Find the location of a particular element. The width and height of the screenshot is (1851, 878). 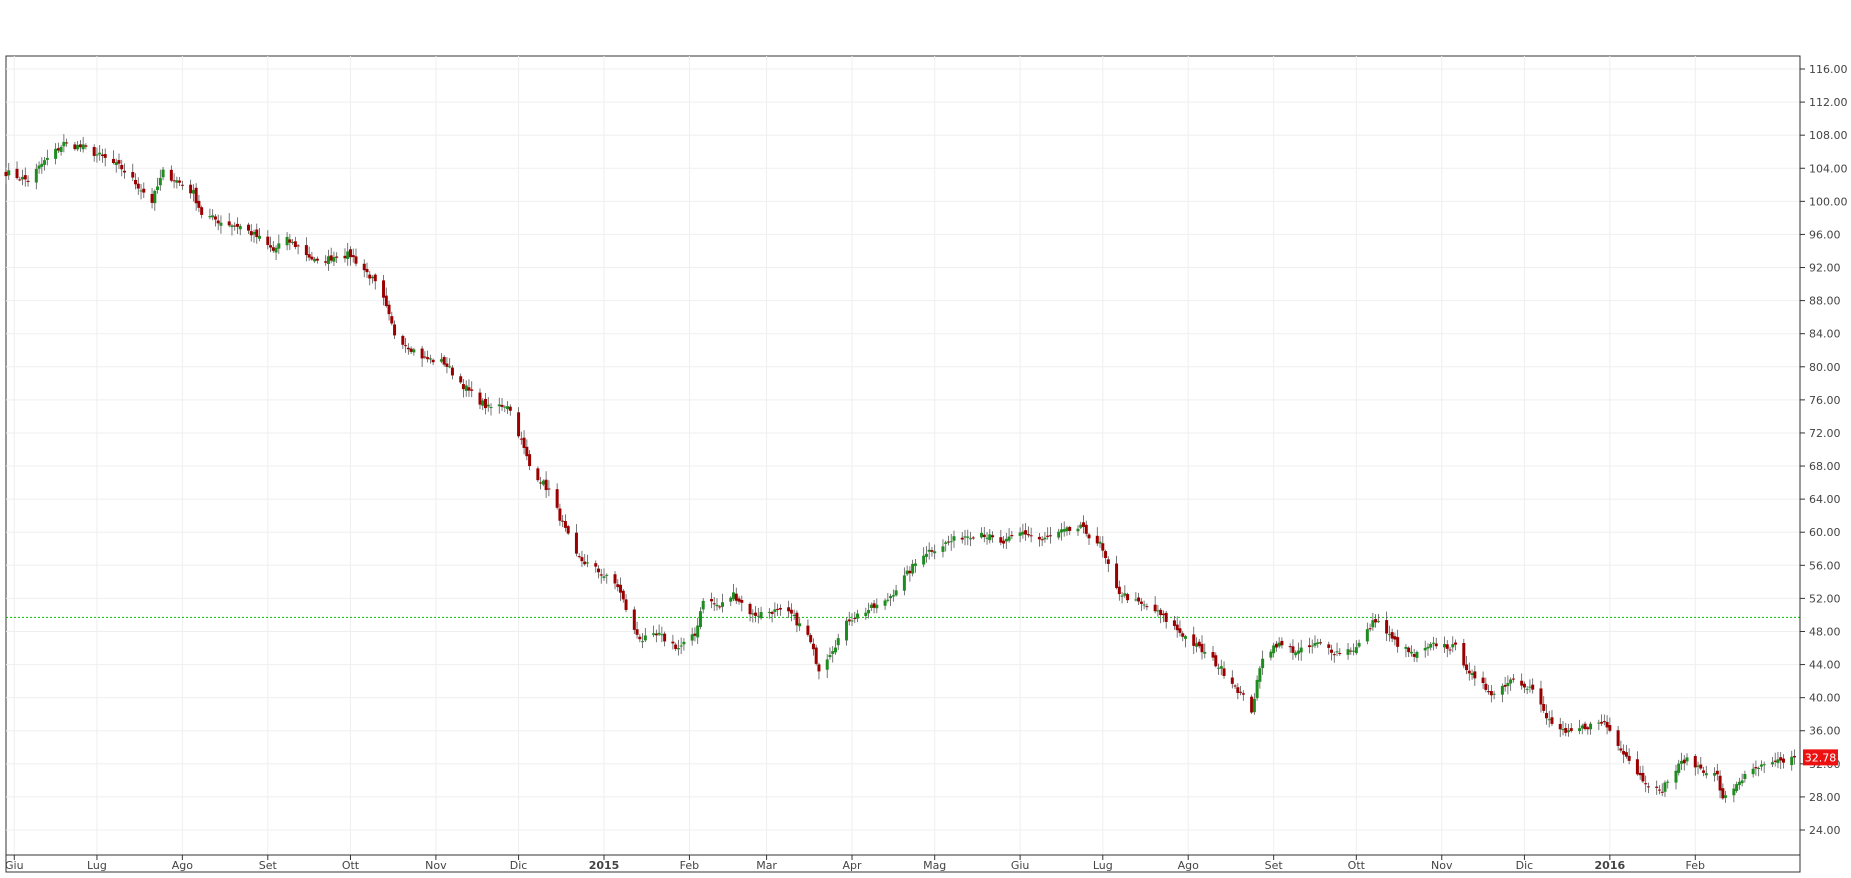

y-tick-label: 24.00 is located at coordinates (1825, 830).